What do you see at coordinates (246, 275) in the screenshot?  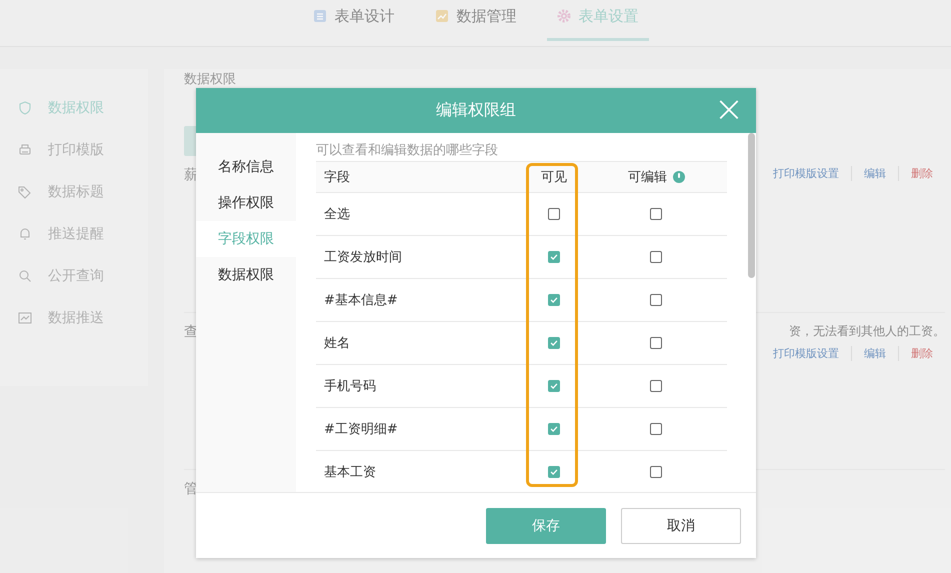 I see `nav-tab: 数据权限` at bounding box center [246, 275].